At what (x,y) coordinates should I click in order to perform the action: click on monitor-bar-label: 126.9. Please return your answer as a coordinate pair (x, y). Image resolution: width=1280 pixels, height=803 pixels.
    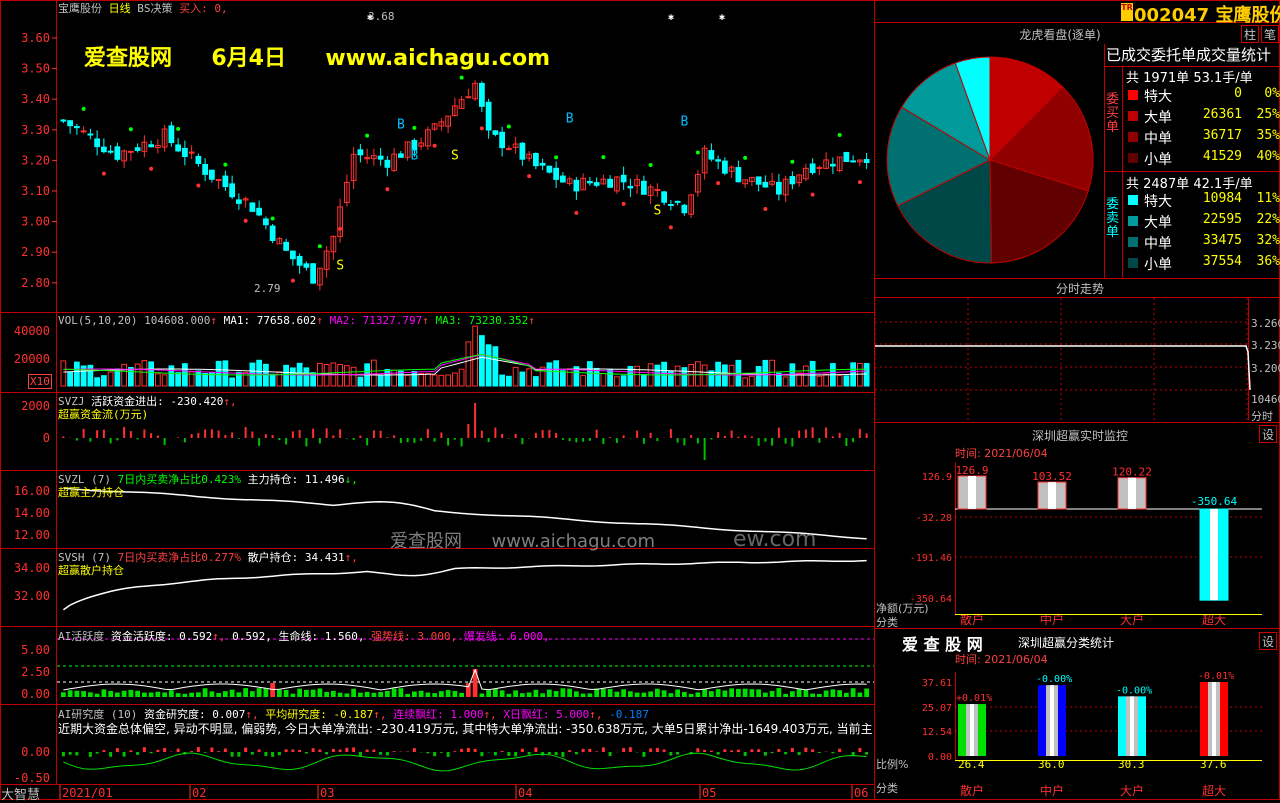
    Looking at the image, I should click on (971, 470).